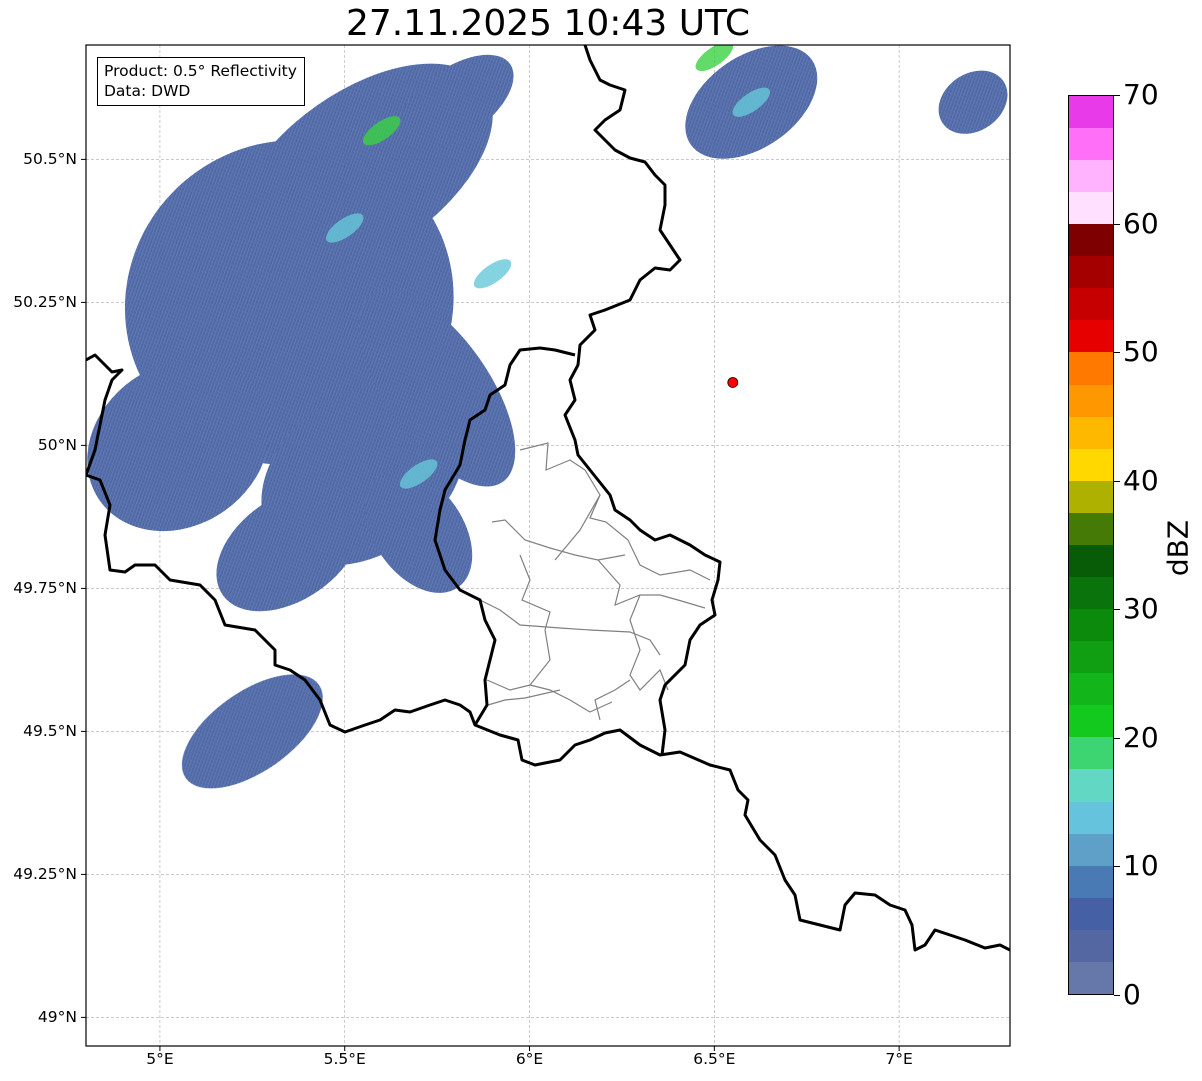 The image size is (1202, 1081). Describe the element at coordinates (899, 1059) in the screenshot. I see `lon-tick-label: 7°E` at that location.